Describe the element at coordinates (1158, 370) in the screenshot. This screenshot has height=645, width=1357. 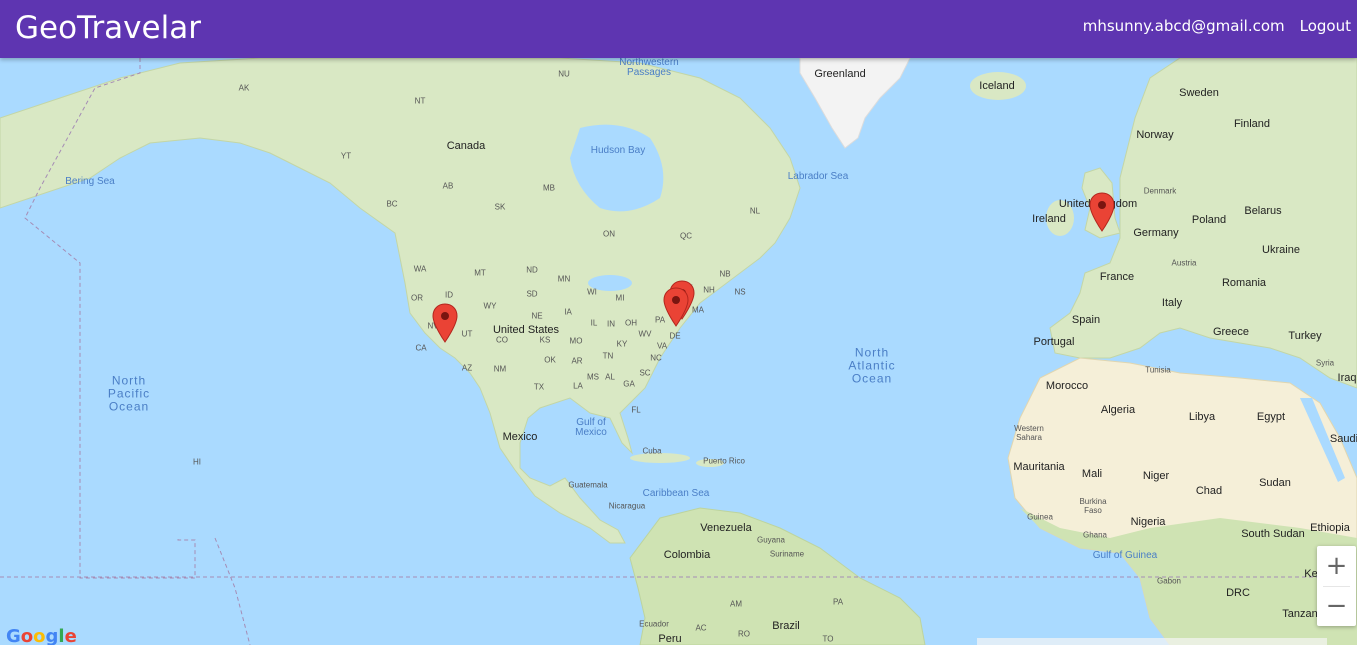
I see `label-tunisia: Tunisia` at that location.